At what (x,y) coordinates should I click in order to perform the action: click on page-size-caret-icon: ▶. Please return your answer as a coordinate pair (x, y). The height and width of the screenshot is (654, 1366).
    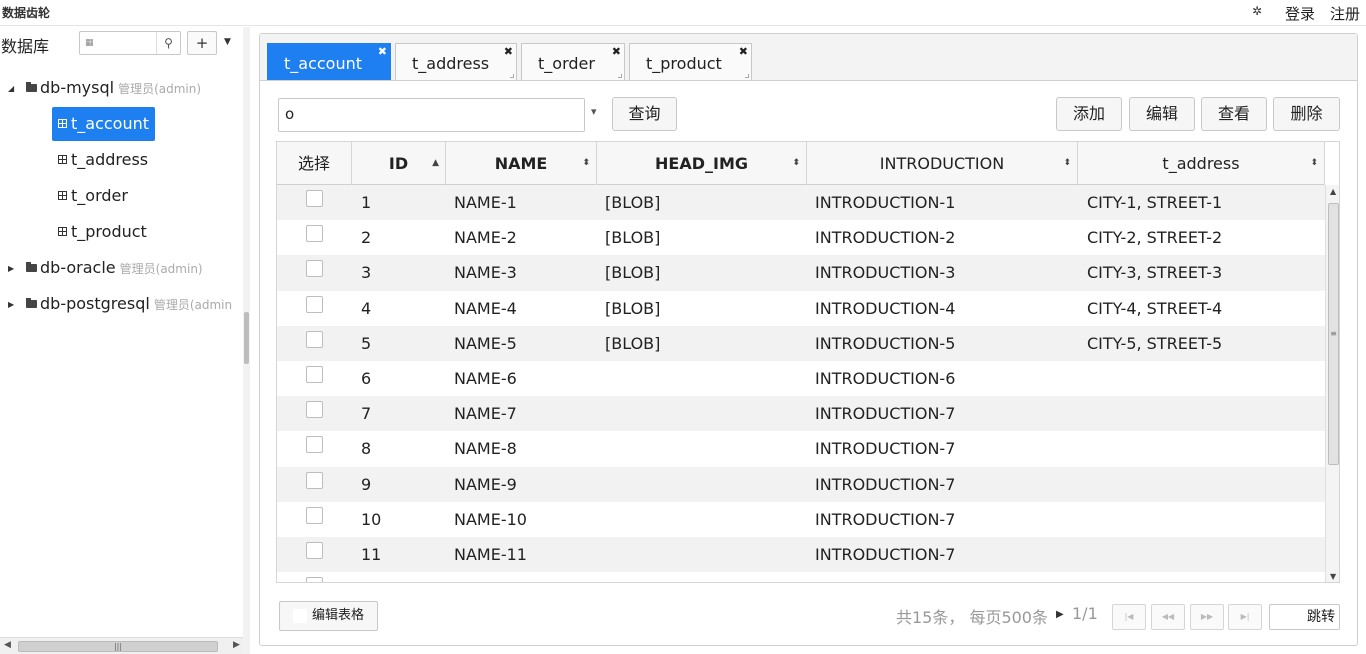
    Looking at the image, I should click on (1060, 614).